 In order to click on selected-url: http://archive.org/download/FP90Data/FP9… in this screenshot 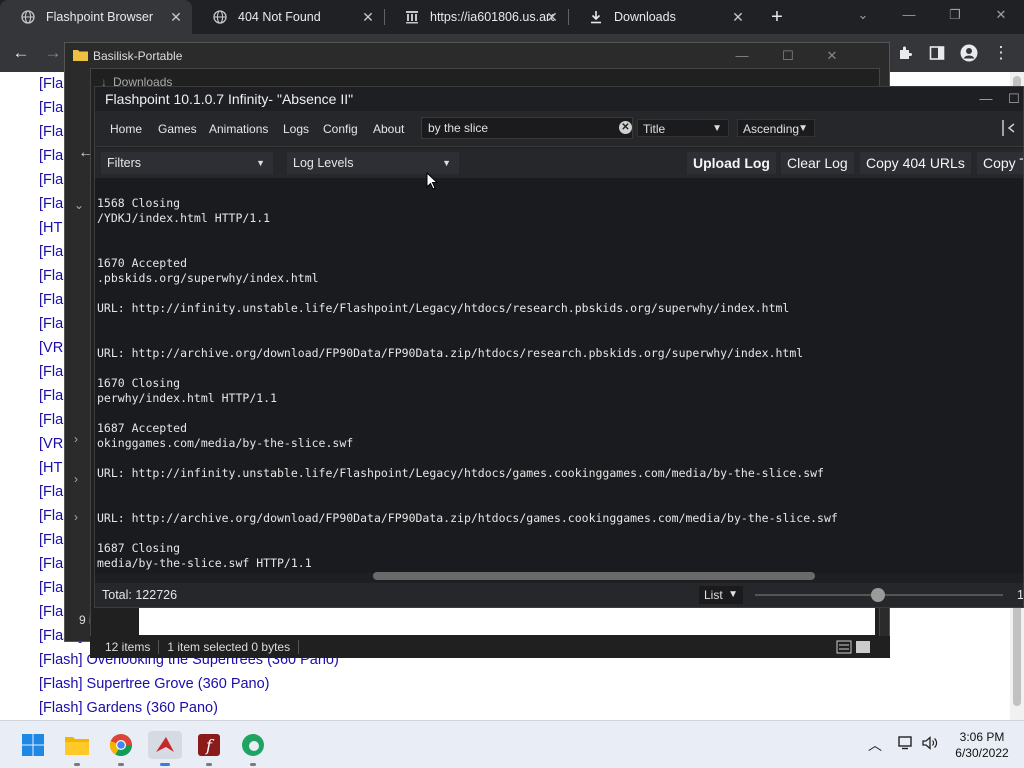, I will do `click(485, 518)`.